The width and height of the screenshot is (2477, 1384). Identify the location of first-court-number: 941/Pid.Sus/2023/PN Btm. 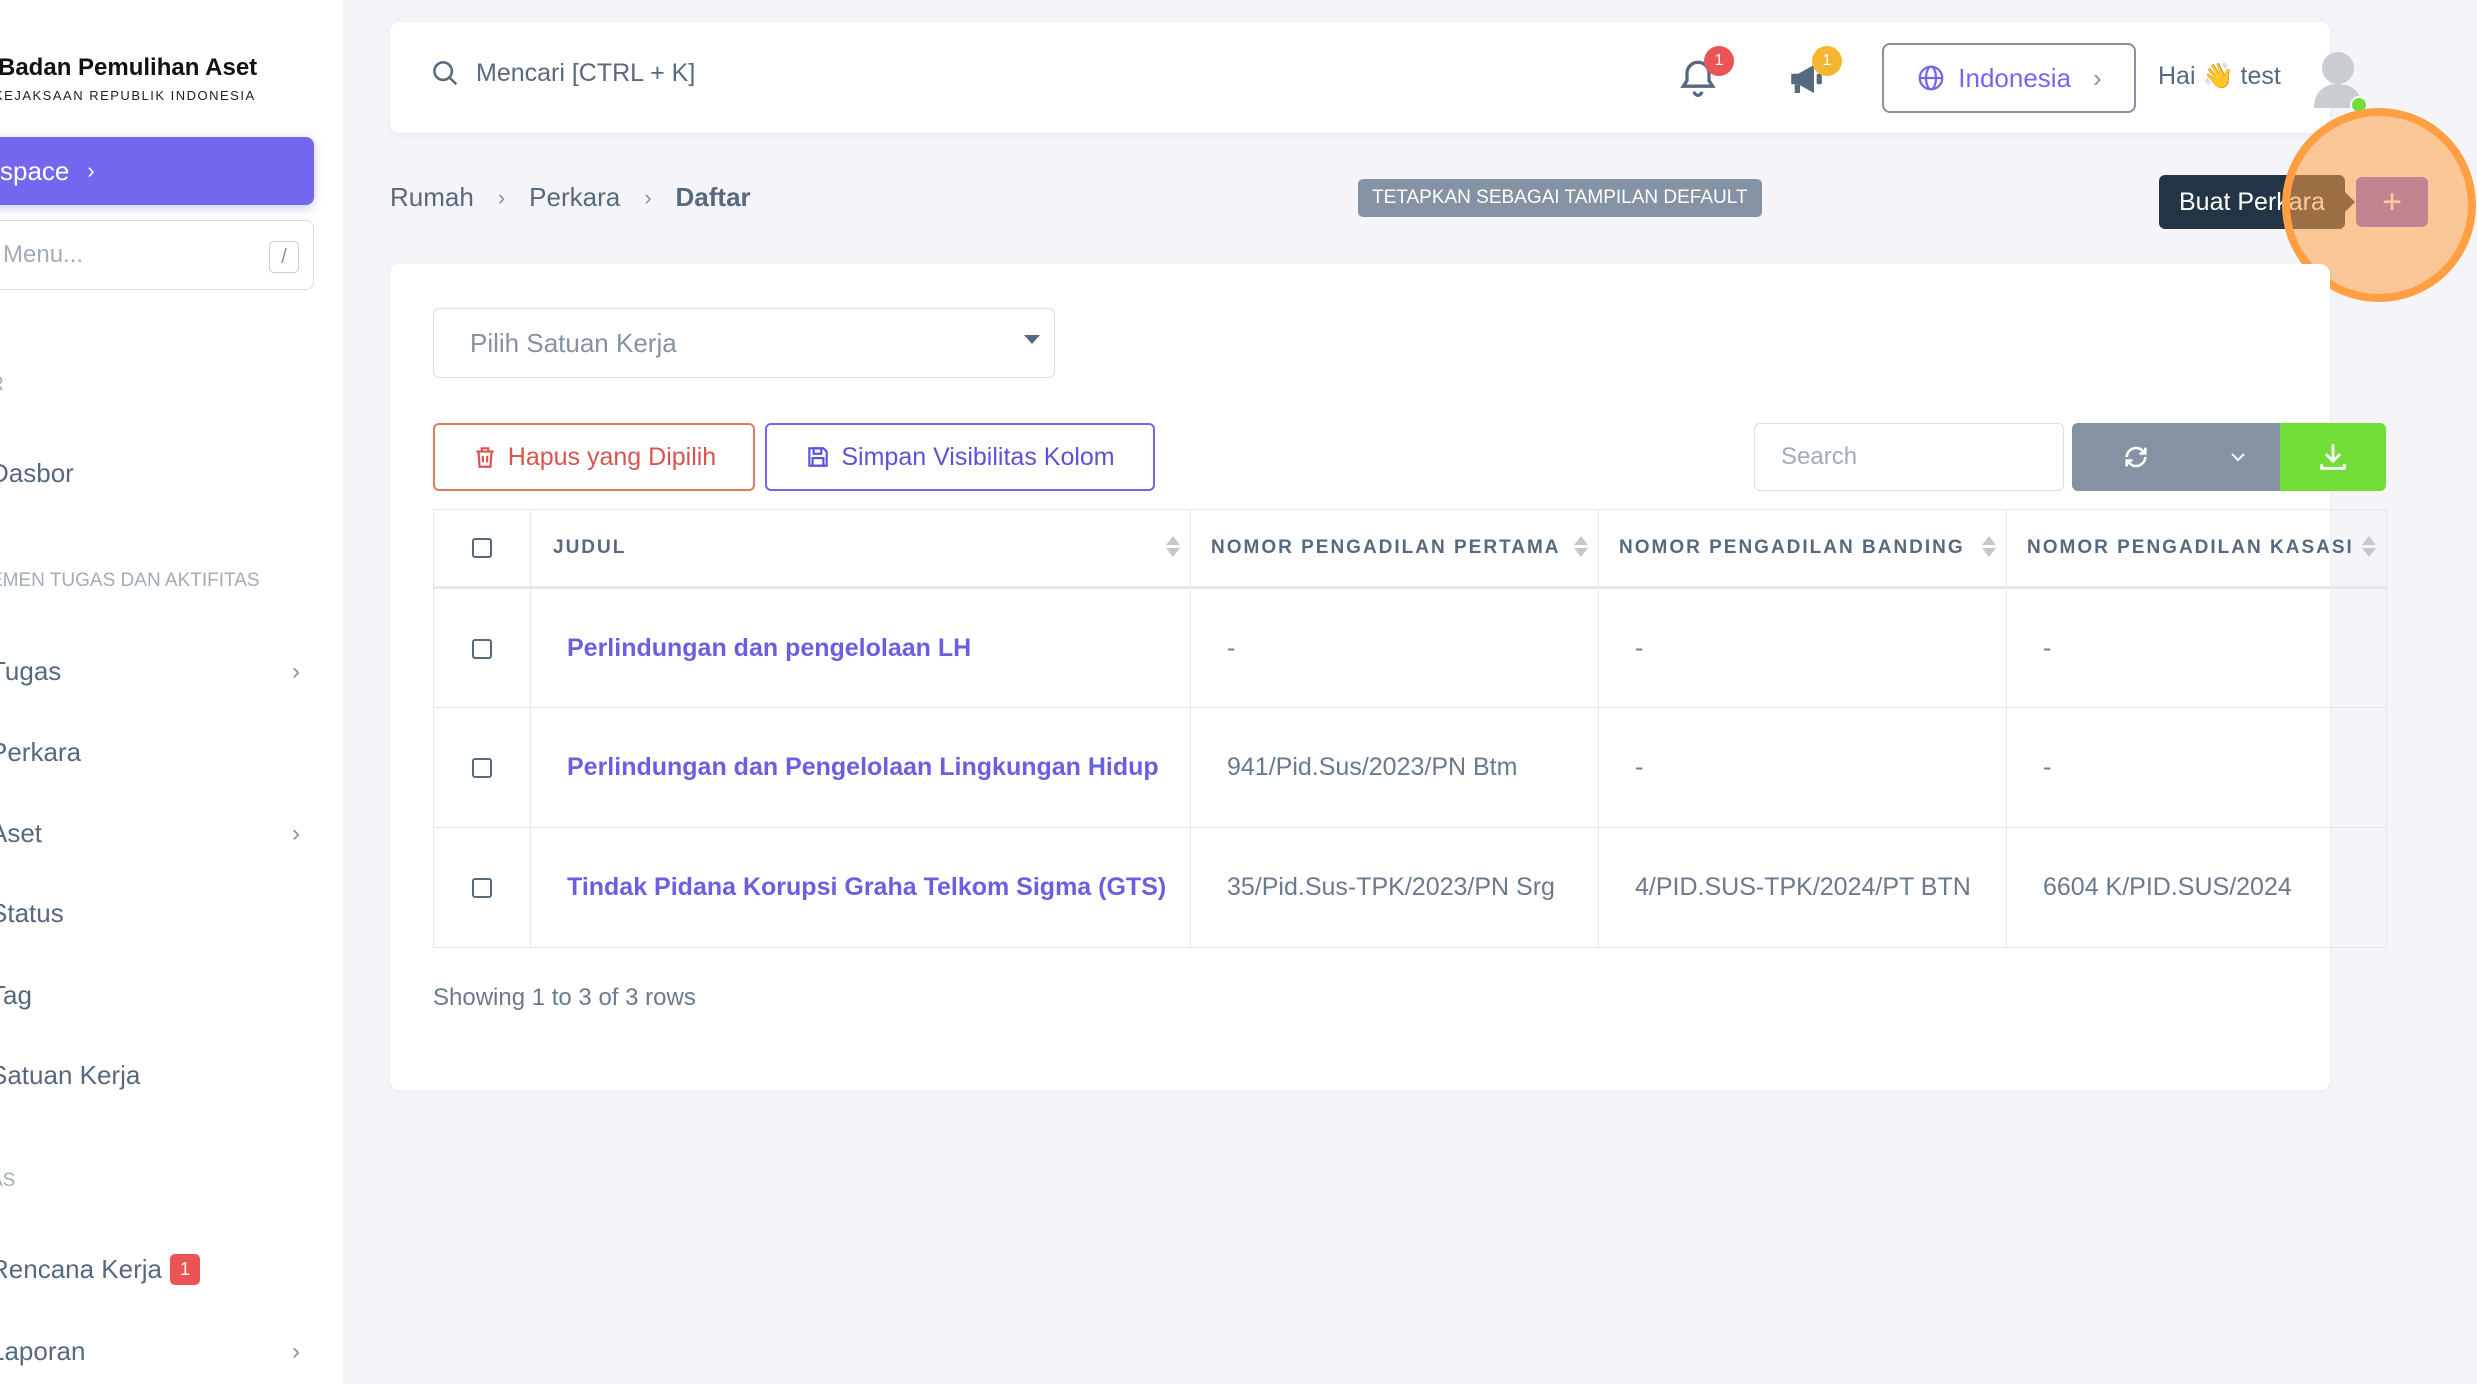
(1394, 767).